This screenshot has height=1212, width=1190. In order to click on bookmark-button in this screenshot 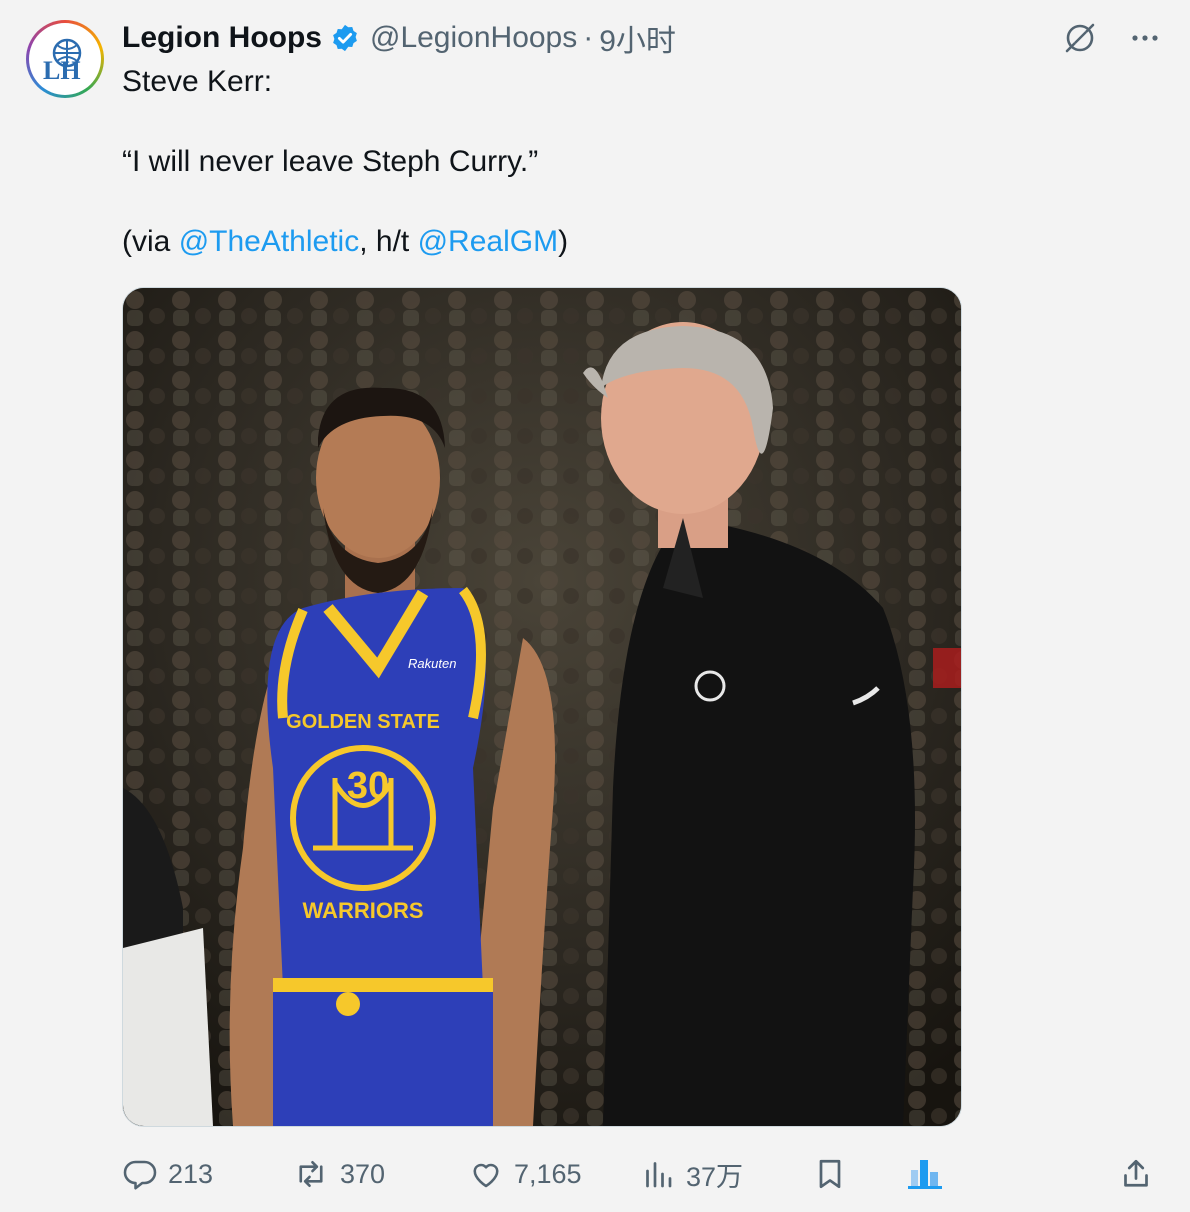, I will do `click(835, 1174)`.